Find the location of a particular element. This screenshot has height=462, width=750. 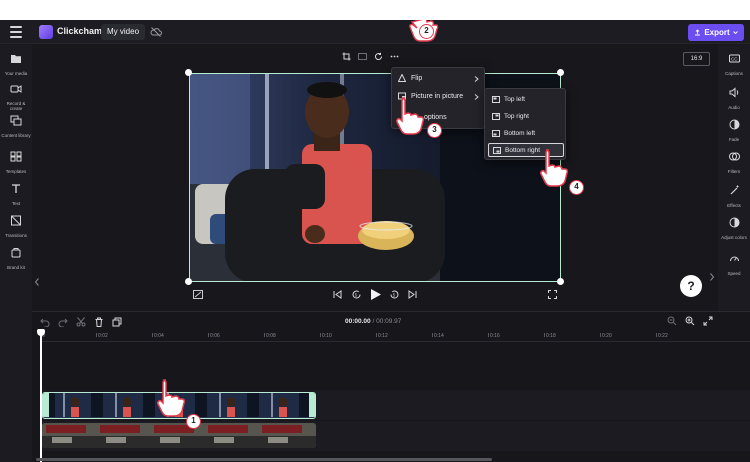

zoom-in-icon is located at coordinates (690, 321).